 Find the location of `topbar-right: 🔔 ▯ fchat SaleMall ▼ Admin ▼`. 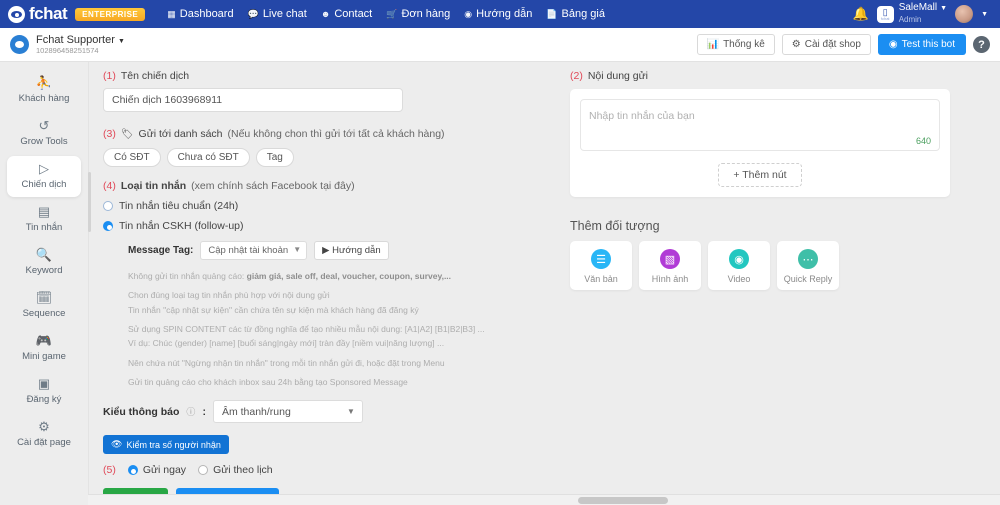

topbar-right: 🔔 ▯ fchat SaleMall ▼ Admin ▼ is located at coordinates (922, 13).